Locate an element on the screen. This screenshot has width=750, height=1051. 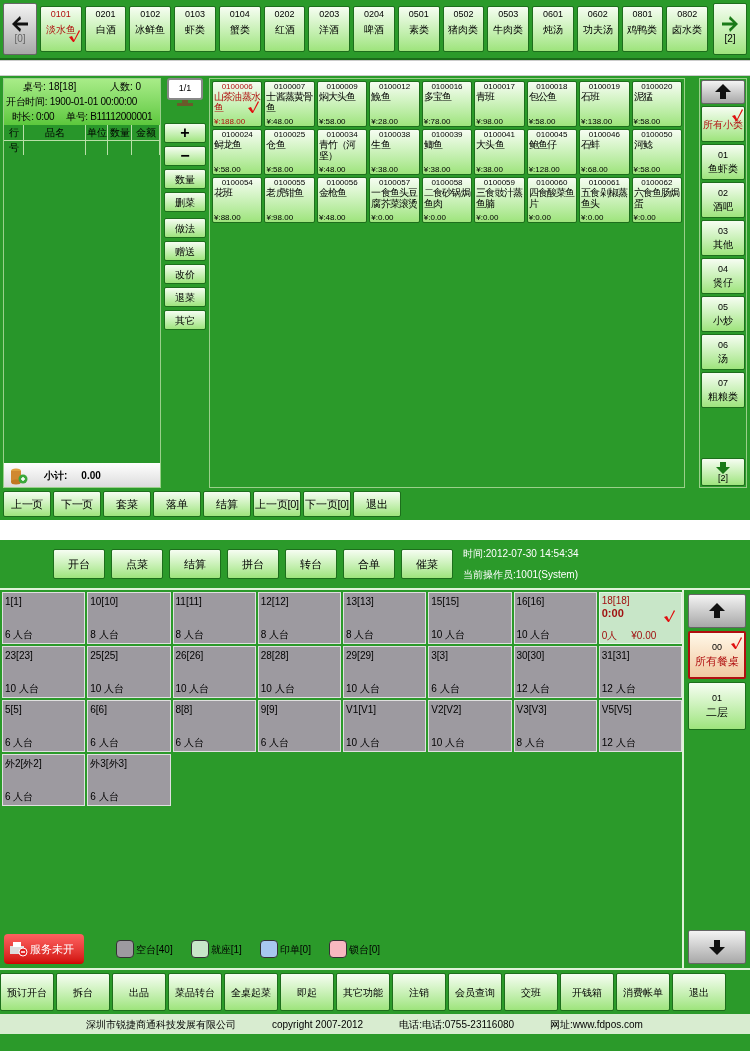
subcategory-tab: 06 汤 is located at coordinates (723, 352).